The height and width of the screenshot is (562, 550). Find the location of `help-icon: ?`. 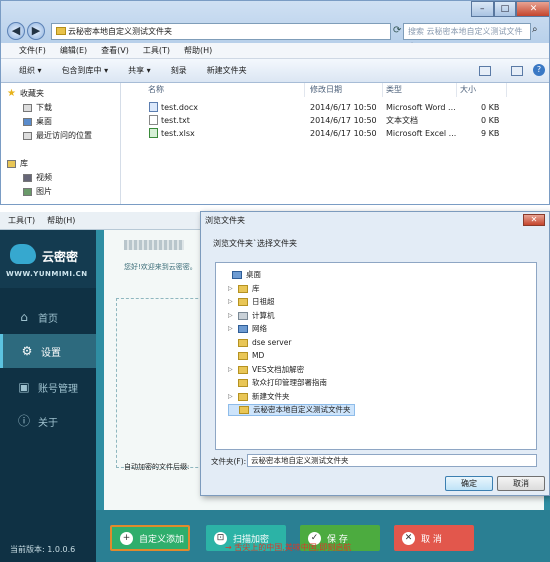

help-icon: ? is located at coordinates (539, 70).